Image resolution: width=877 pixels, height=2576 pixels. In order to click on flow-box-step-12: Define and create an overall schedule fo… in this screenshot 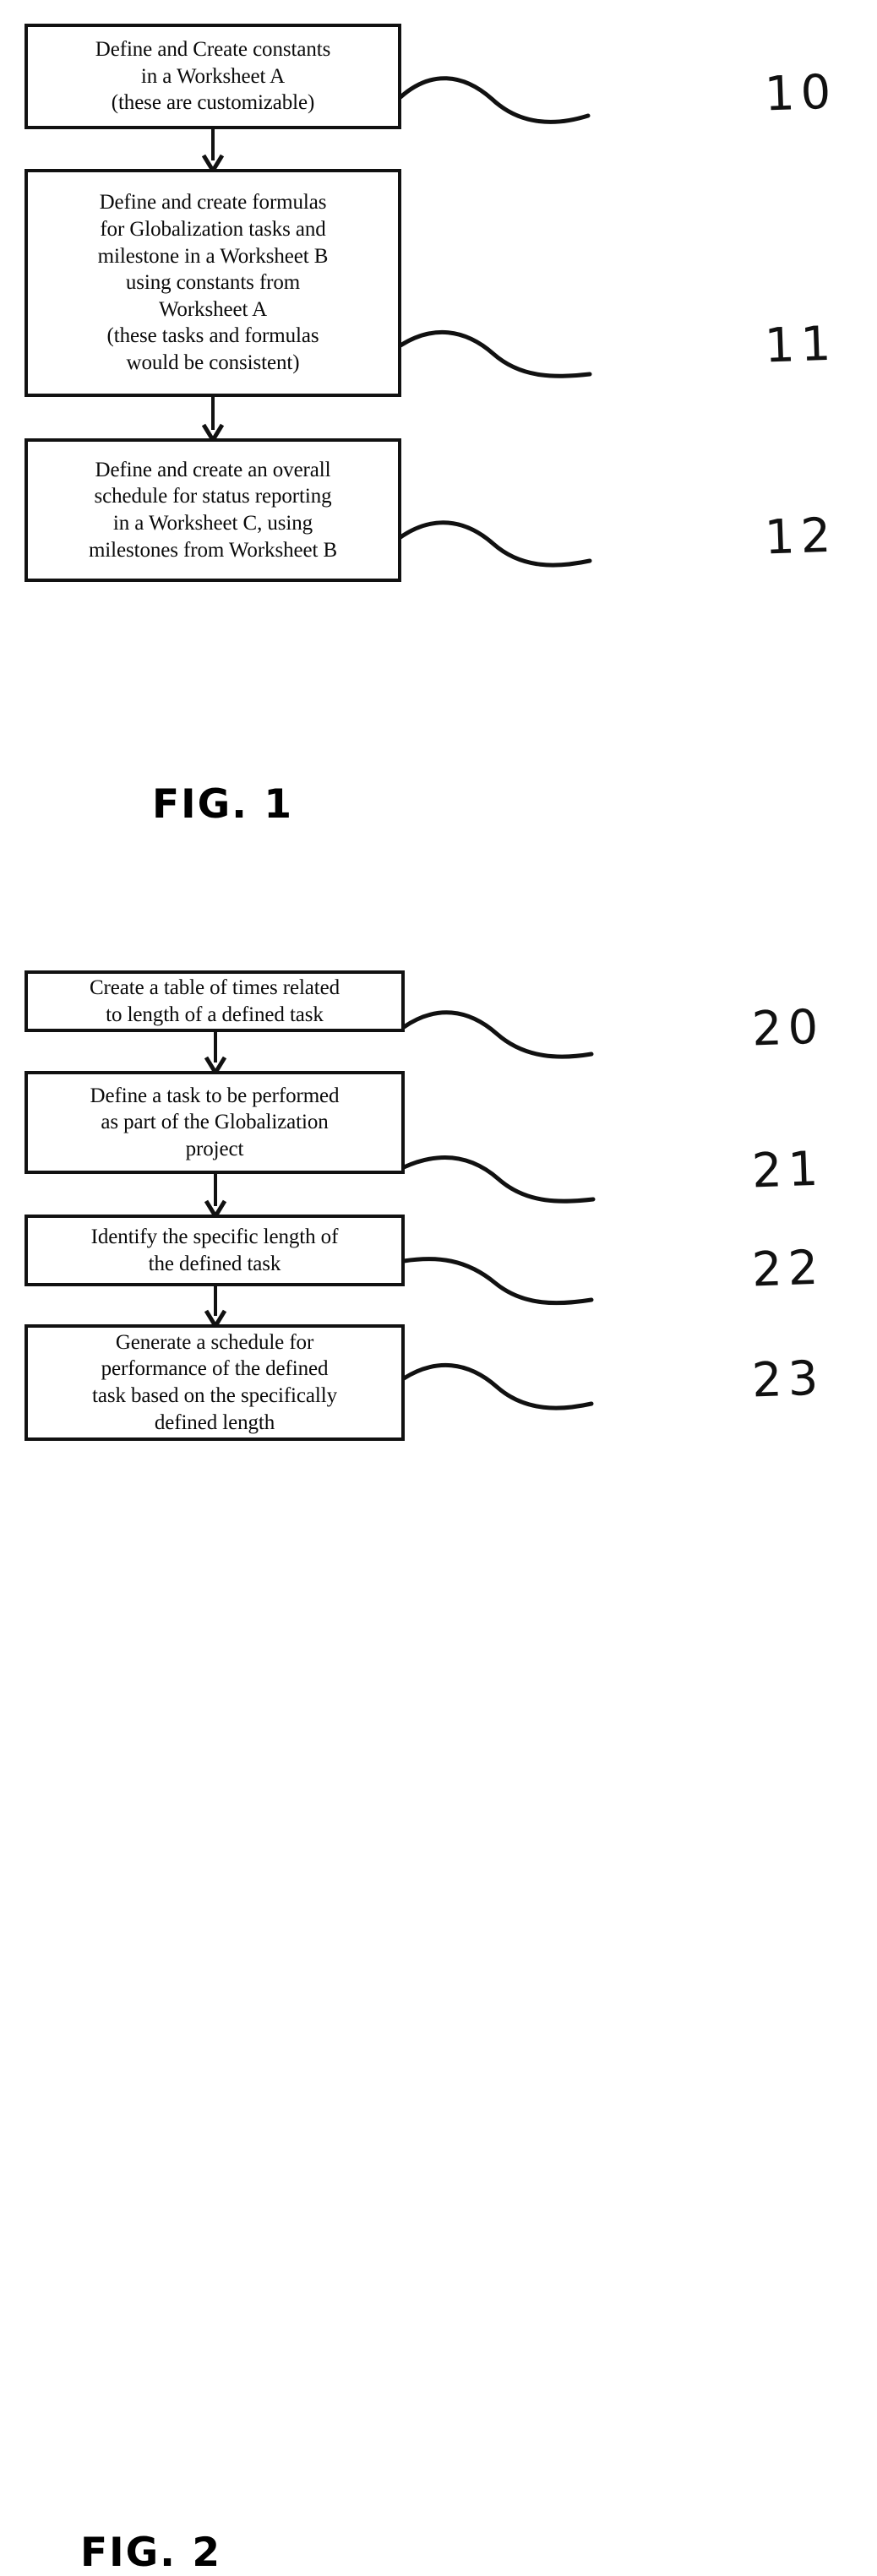, I will do `click(213, 510)`.